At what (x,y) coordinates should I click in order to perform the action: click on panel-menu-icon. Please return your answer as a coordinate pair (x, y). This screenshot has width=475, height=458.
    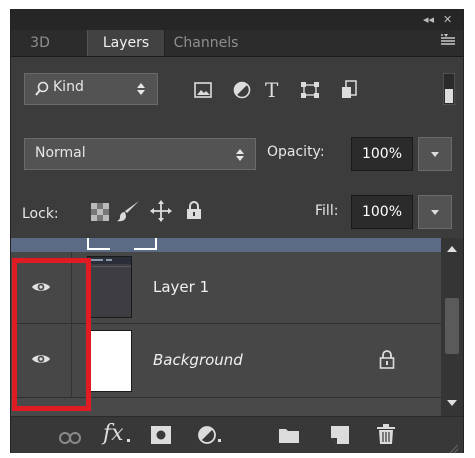
    Looking at the image, I should click on (448, 42).